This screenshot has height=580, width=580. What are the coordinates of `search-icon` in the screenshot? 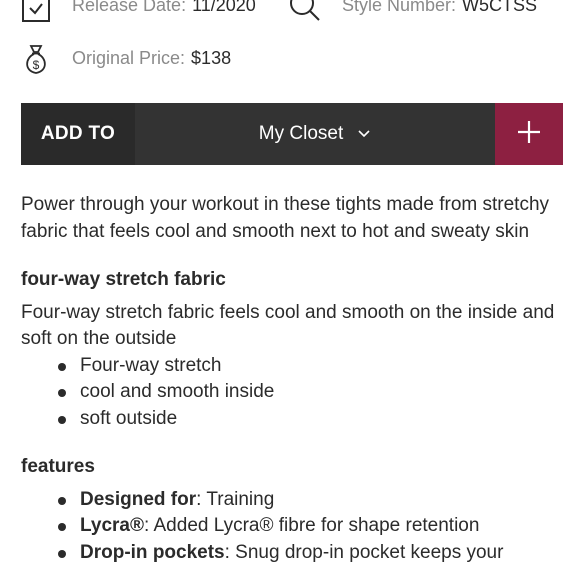 It's located at (306, 15).